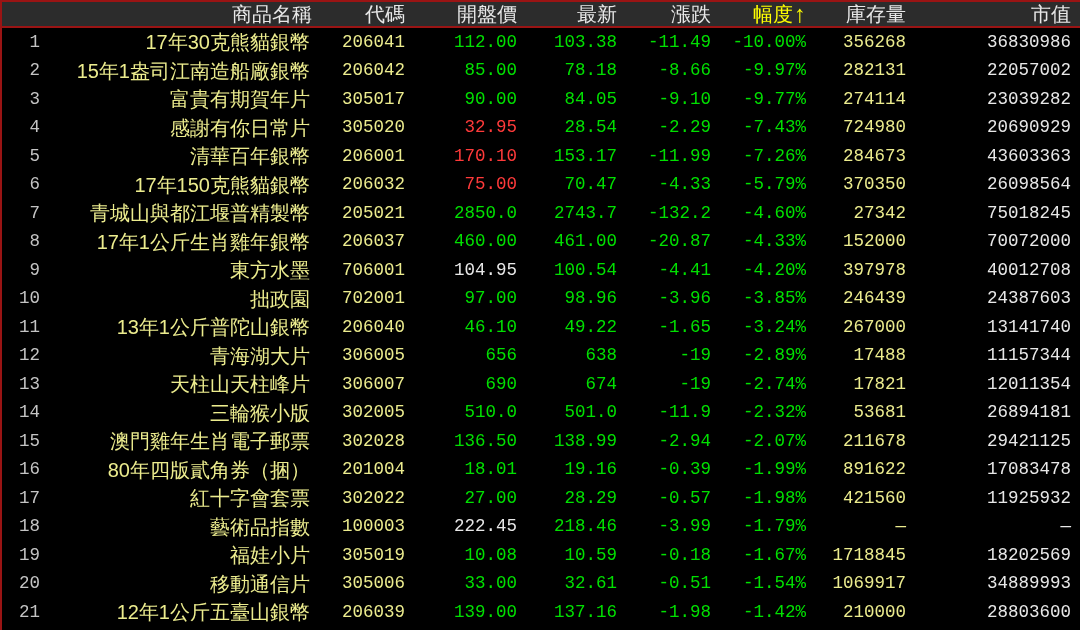 The image size is (1080, 630). What do you see at coordinates (228, 42) in the screenshot?
I see `product-name: 17年30克熊貓銀幣` at bounding box center [228, 42].